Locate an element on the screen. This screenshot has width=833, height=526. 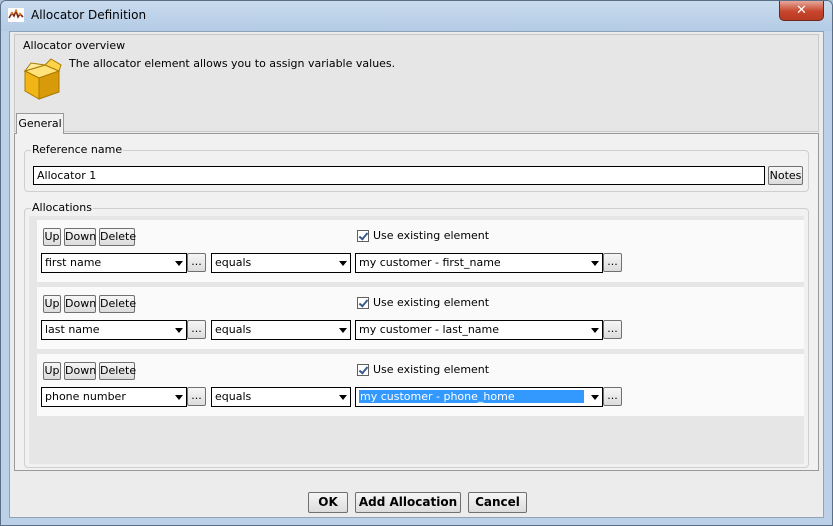
variable-select-value: first name is located at coordinates (73, 262).